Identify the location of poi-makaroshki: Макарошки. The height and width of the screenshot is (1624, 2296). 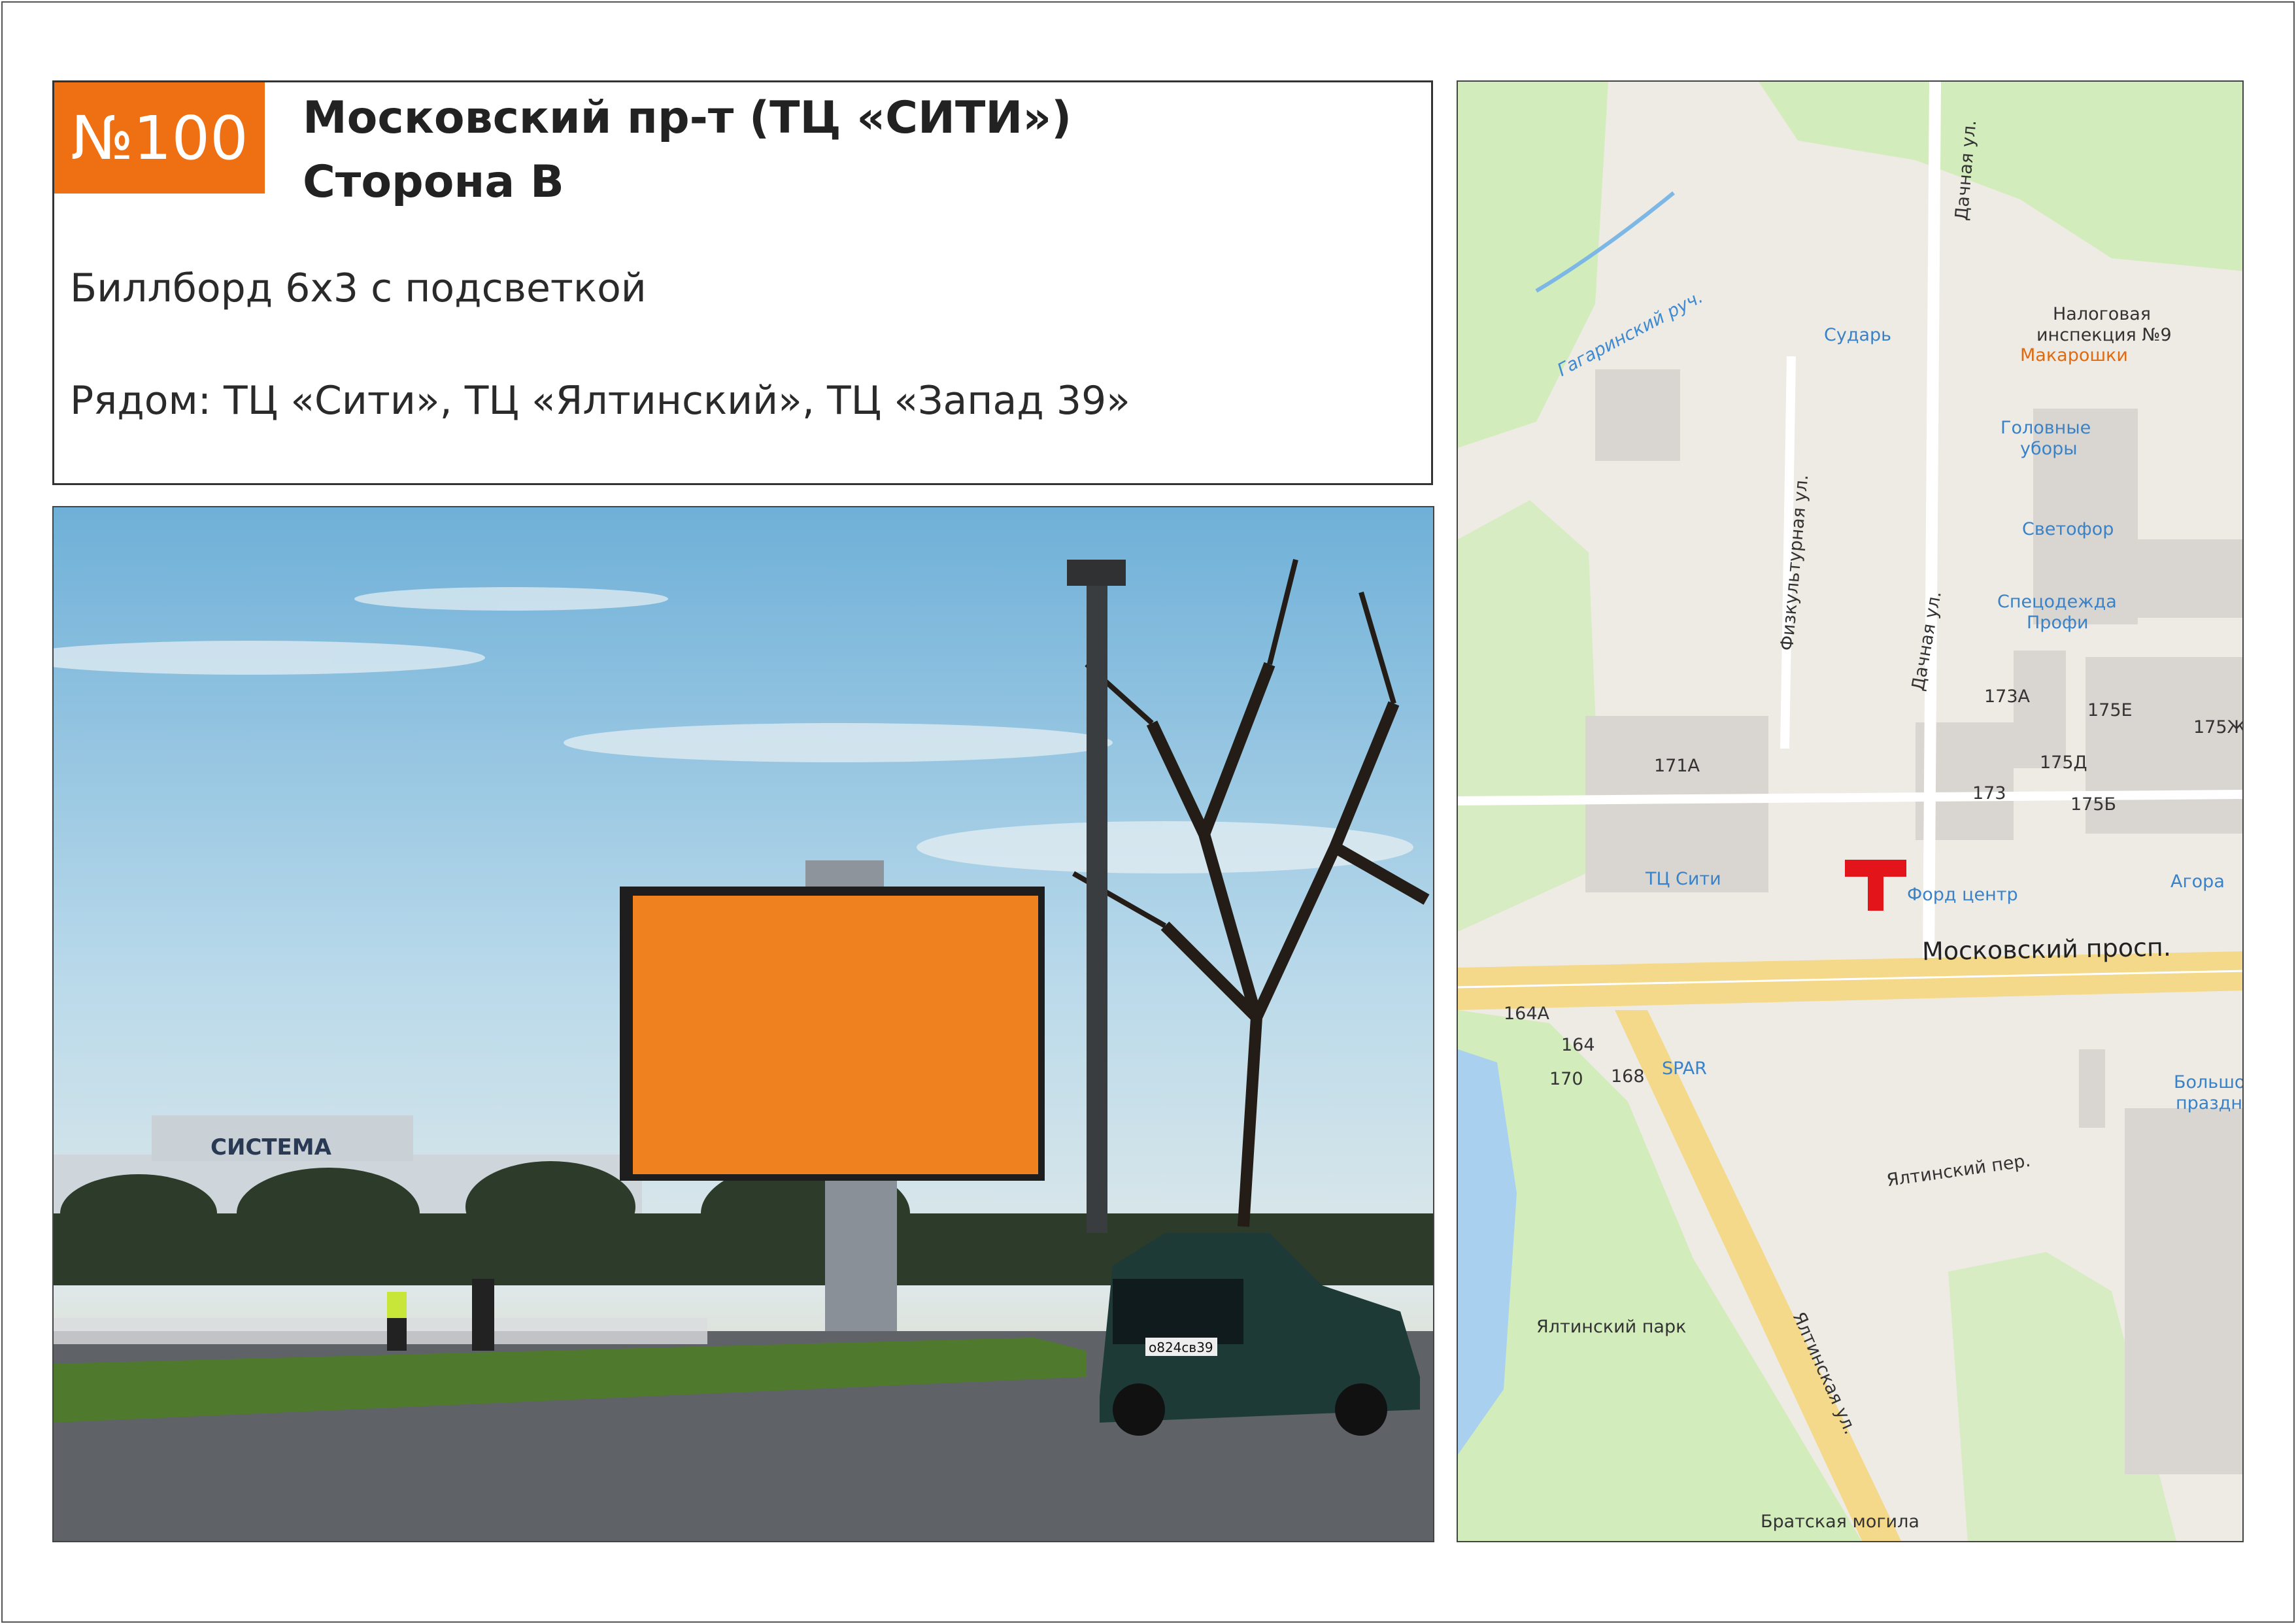
(2074, 355).